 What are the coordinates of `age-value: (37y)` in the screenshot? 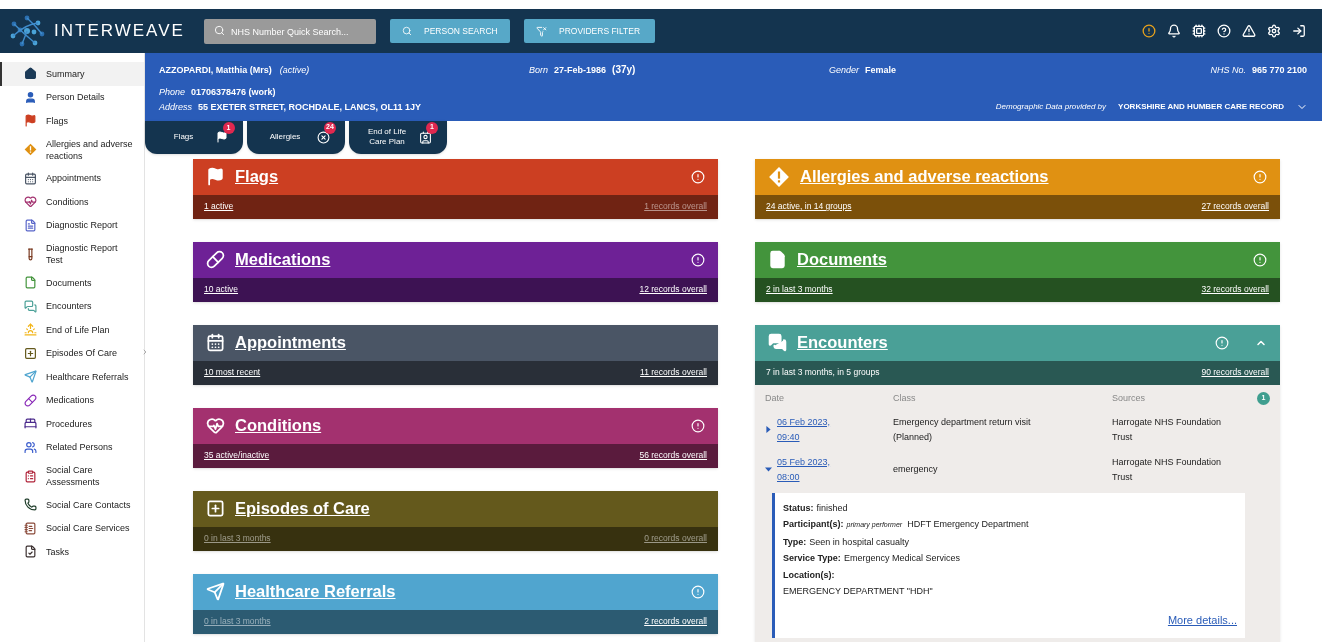 It's located at (624, 70).